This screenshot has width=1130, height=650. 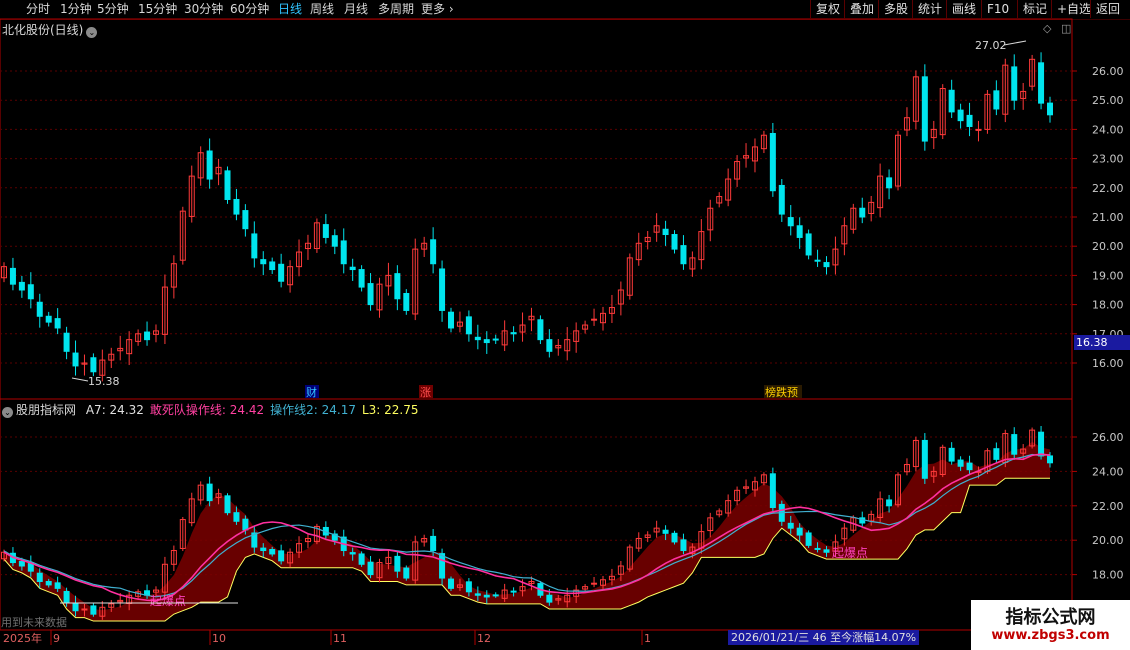 I want to click on x-axis-label: 9, so click(x=56, y=638).